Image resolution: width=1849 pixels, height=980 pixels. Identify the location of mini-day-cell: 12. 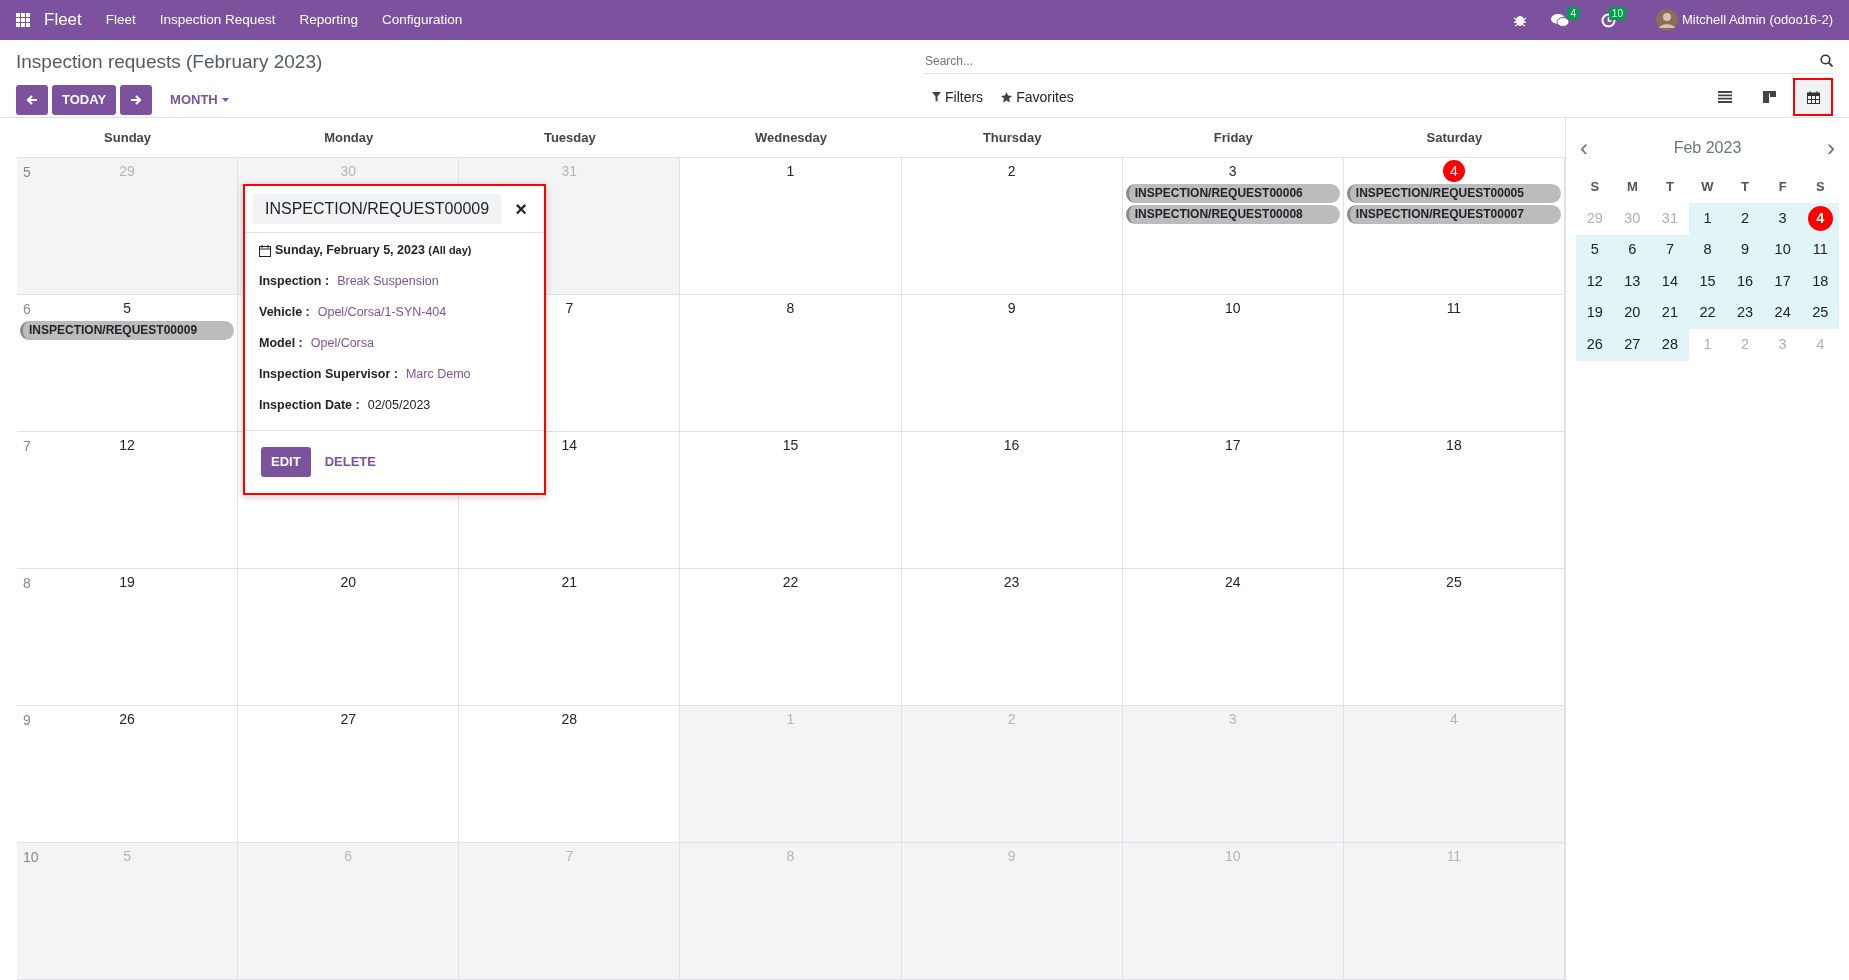
(1595, 282).